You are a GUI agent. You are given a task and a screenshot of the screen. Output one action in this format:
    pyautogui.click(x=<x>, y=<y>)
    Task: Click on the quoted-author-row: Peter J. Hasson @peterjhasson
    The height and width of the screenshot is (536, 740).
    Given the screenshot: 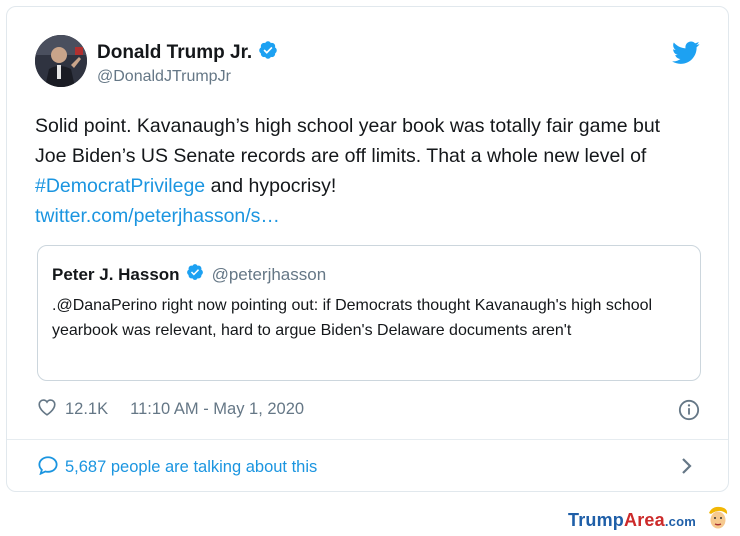 What is the action you would take?
    pyautogui.click(x=189, y=274)
    